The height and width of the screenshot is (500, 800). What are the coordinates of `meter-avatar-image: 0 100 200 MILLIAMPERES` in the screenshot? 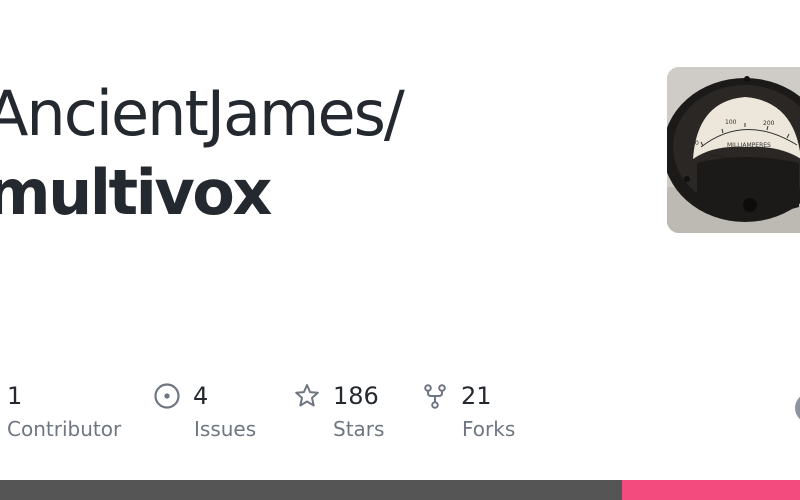 It's located at (733, 150).